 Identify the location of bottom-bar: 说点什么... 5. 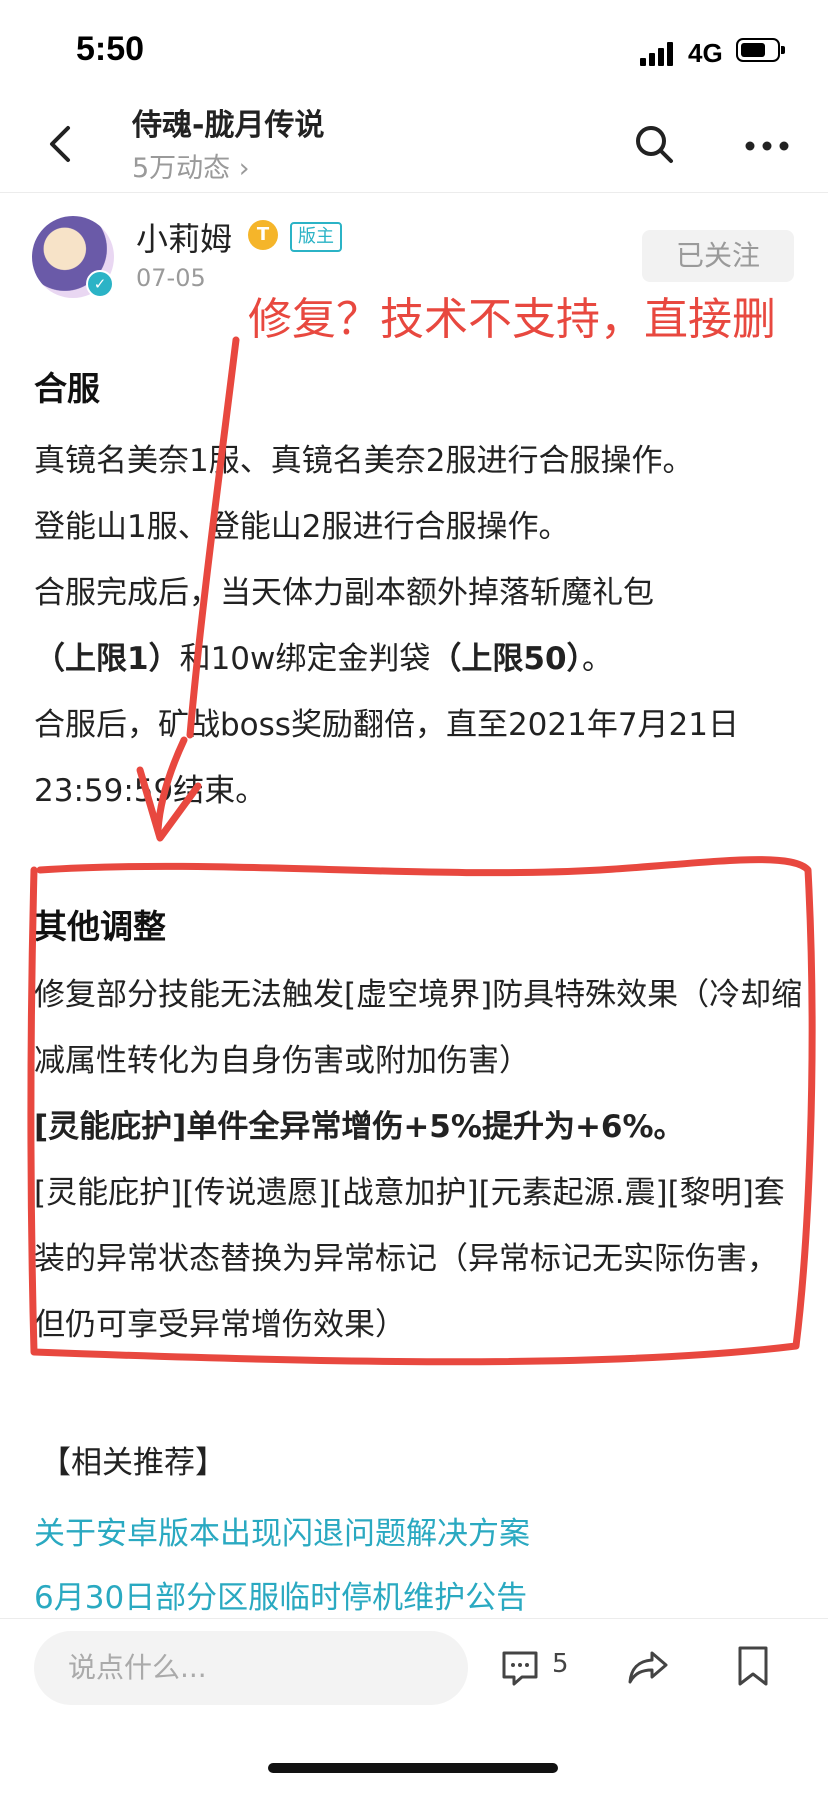
(414, 1705).